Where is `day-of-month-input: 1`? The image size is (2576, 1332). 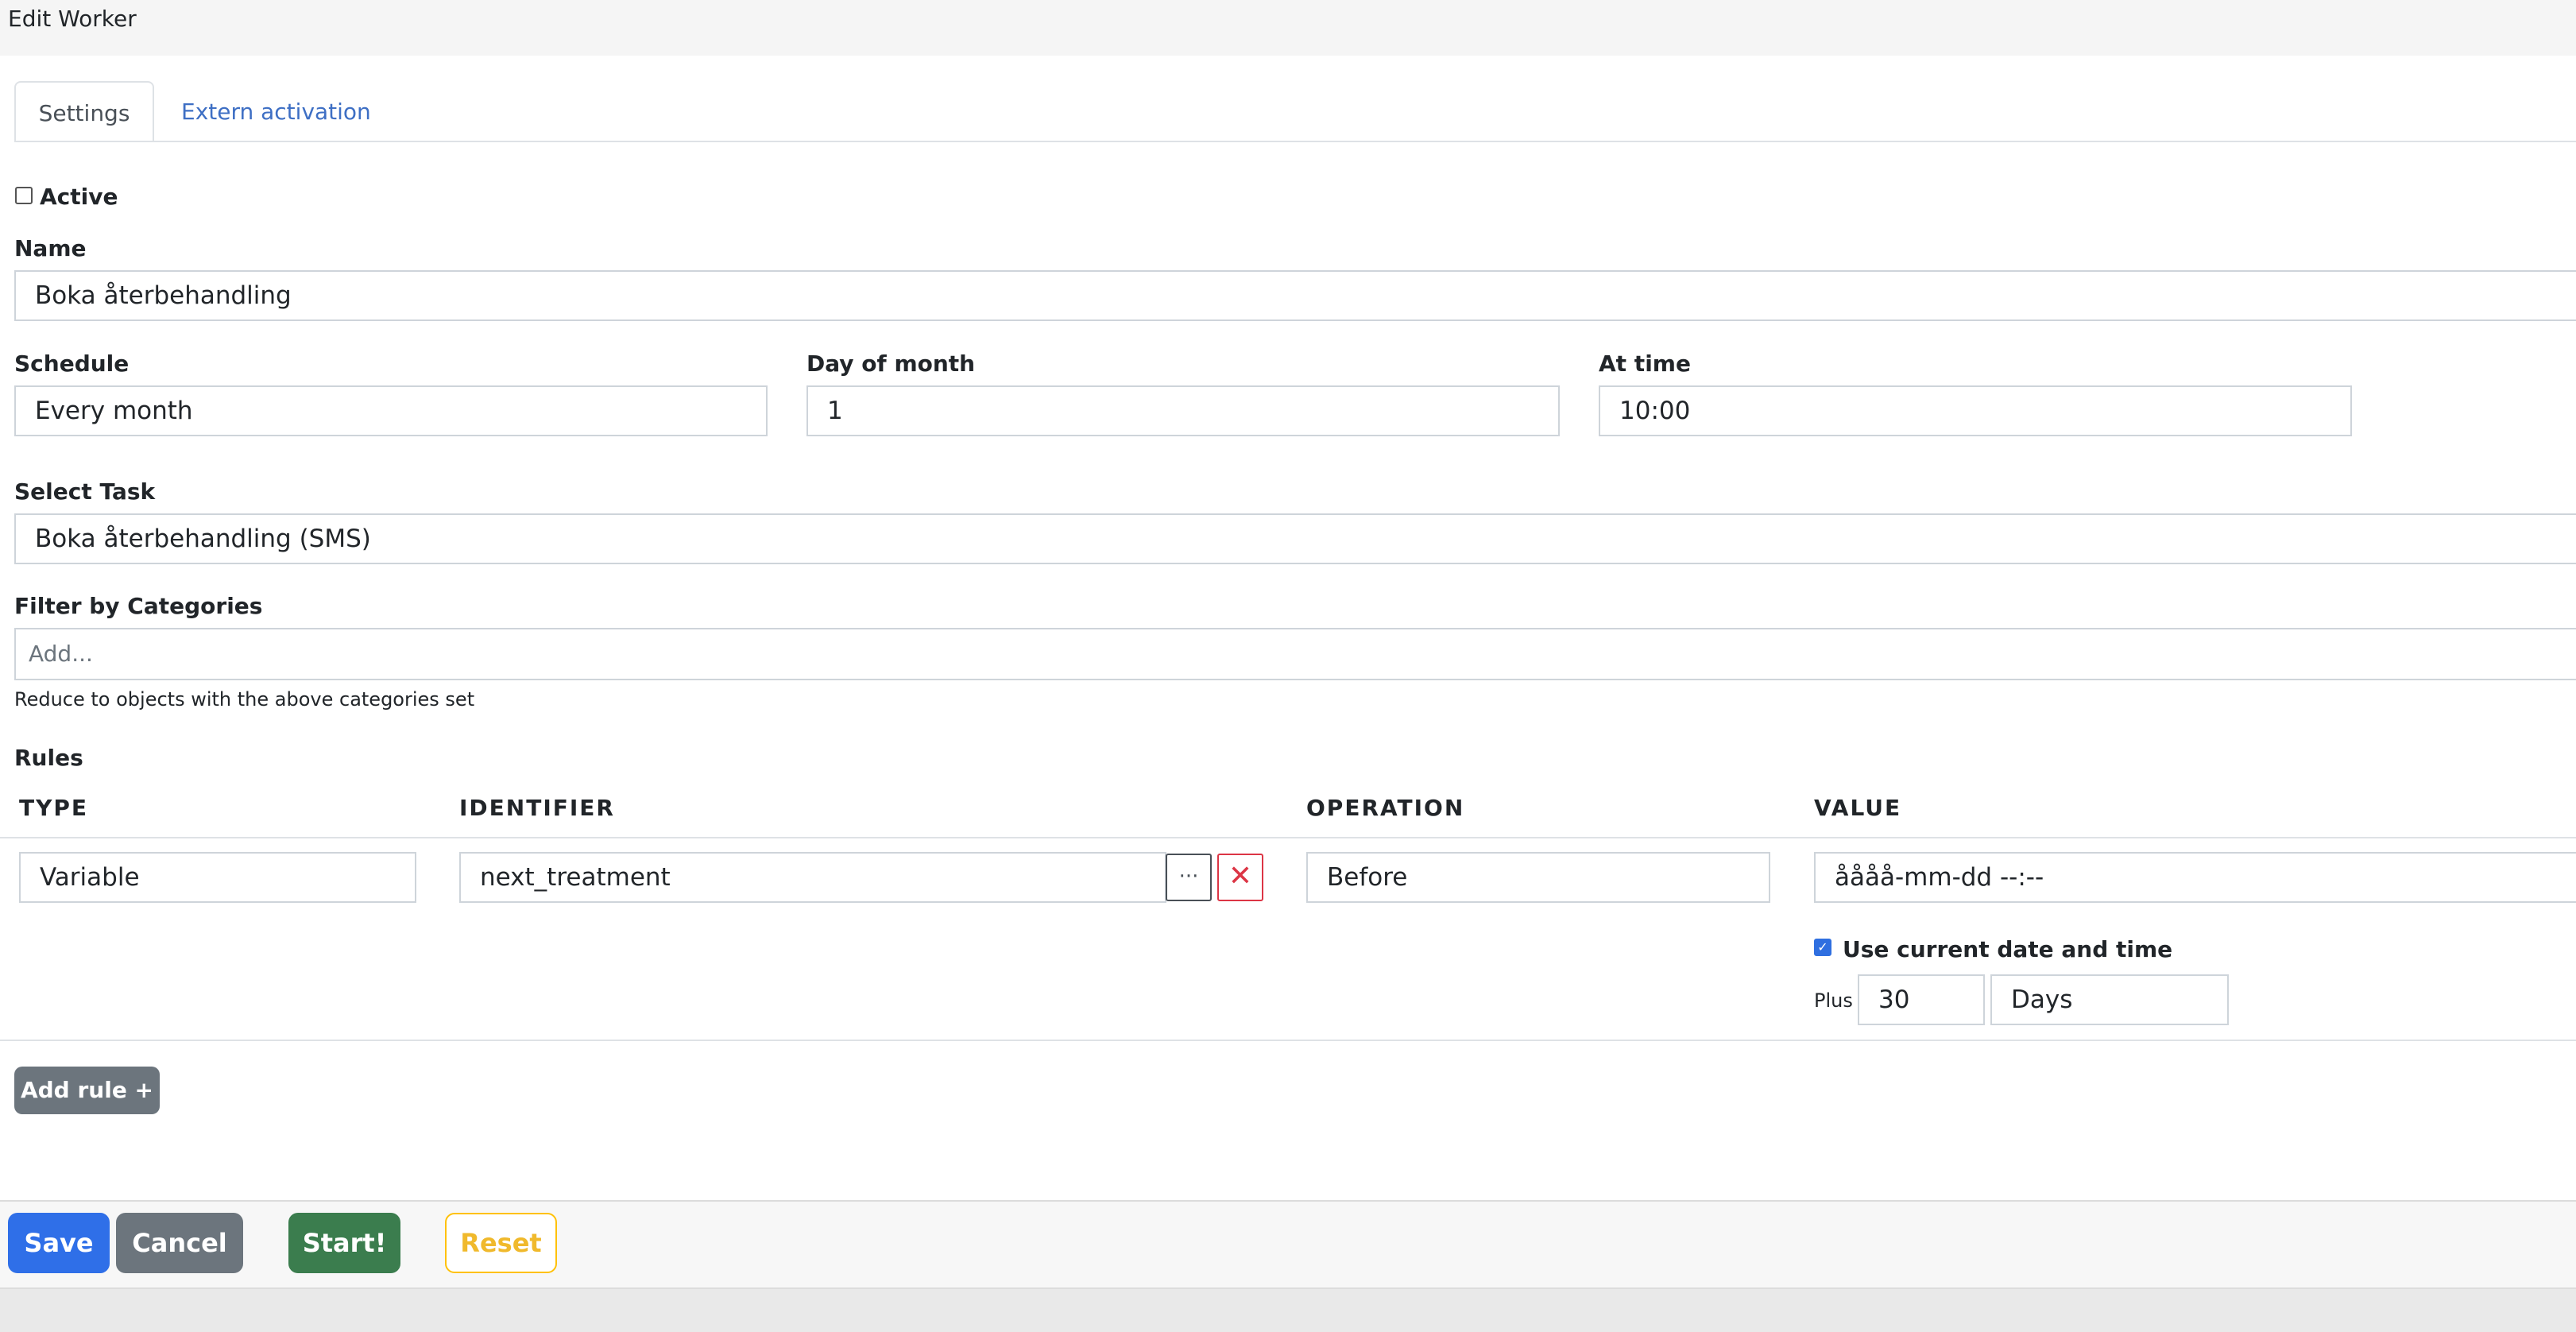
day-of-month-input: 1 is located at coordinates (1183, 410).